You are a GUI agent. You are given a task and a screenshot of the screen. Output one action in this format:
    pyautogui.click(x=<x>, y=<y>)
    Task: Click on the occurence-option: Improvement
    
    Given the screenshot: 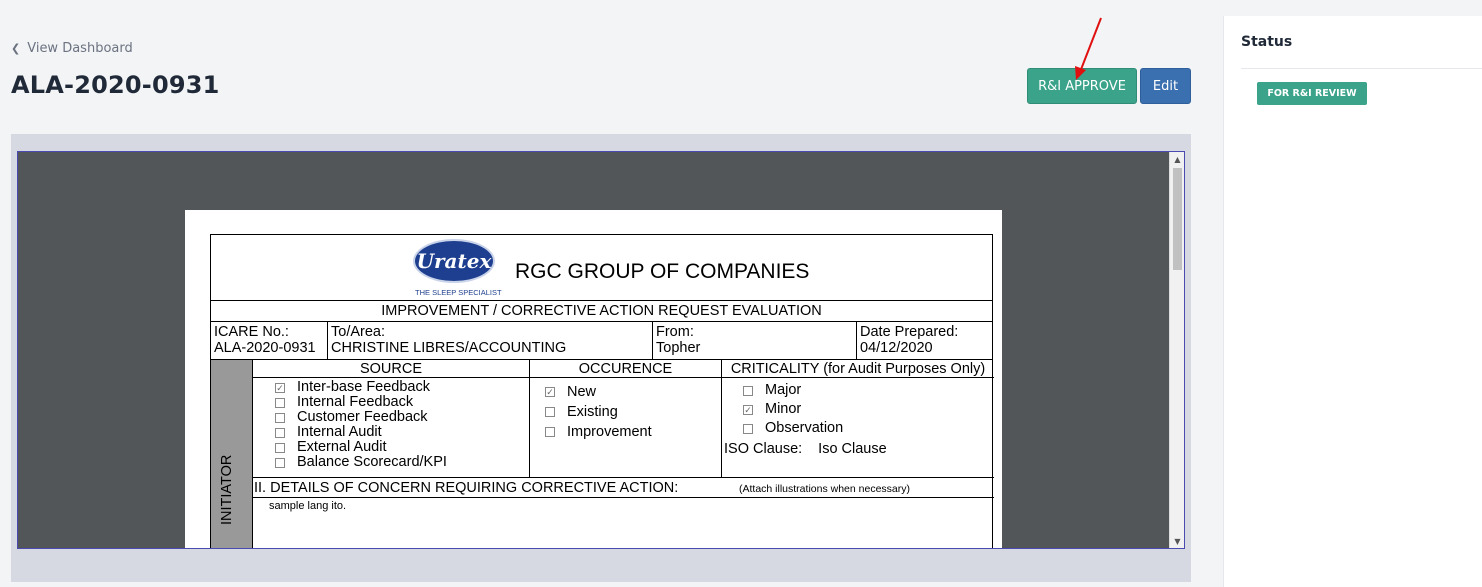 What is the action you would take?
    pyautogui.click(x=633, y=432)
    